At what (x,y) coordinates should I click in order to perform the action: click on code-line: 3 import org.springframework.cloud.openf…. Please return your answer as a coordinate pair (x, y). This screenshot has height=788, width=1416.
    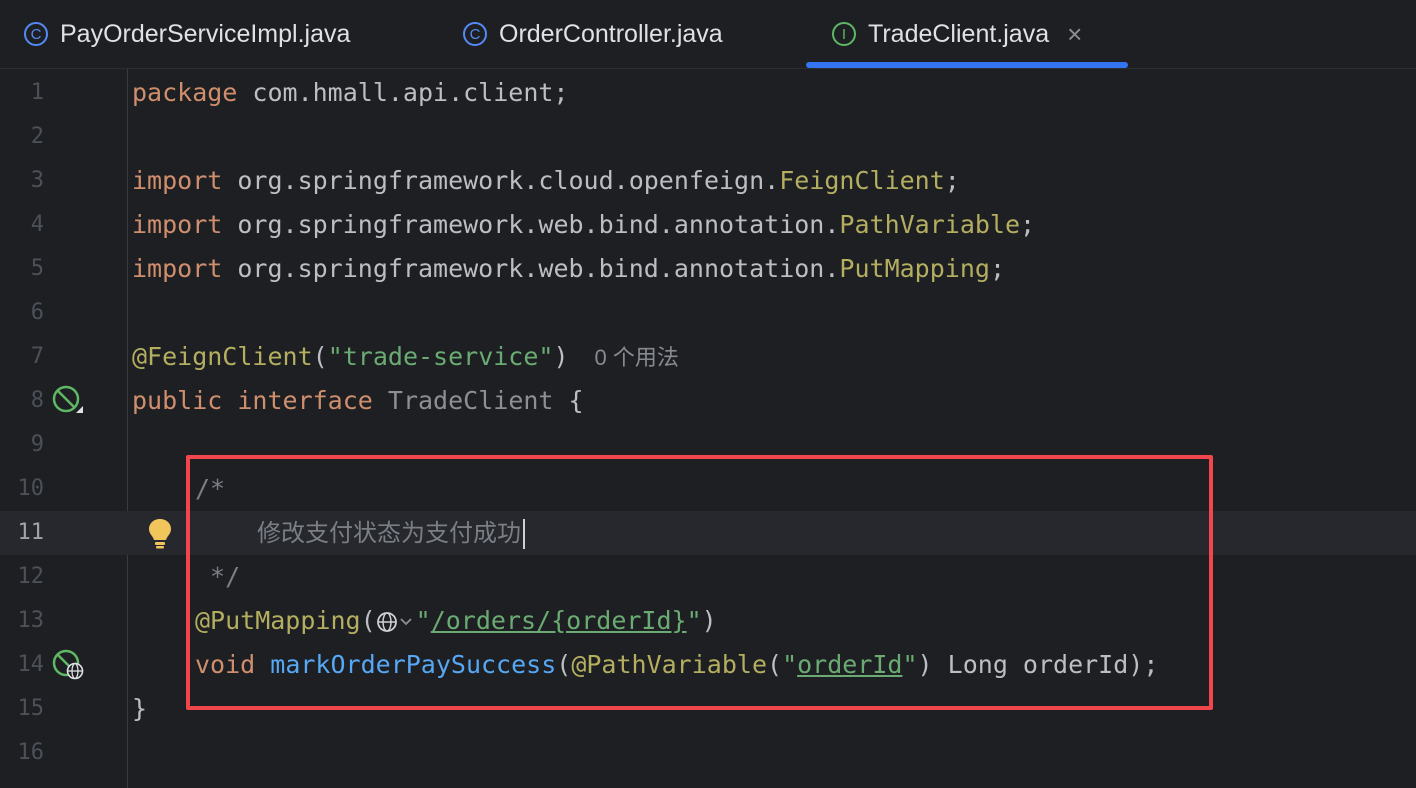
    Looking at the image, I should click on (708, 181).